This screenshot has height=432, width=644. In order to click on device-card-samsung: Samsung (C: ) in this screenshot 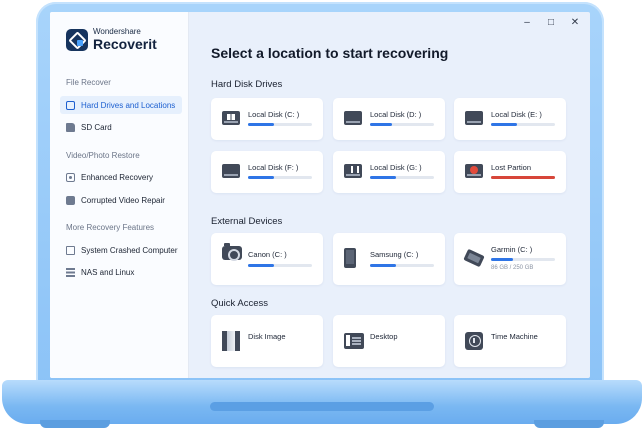, I will do `click(389, 259)`.